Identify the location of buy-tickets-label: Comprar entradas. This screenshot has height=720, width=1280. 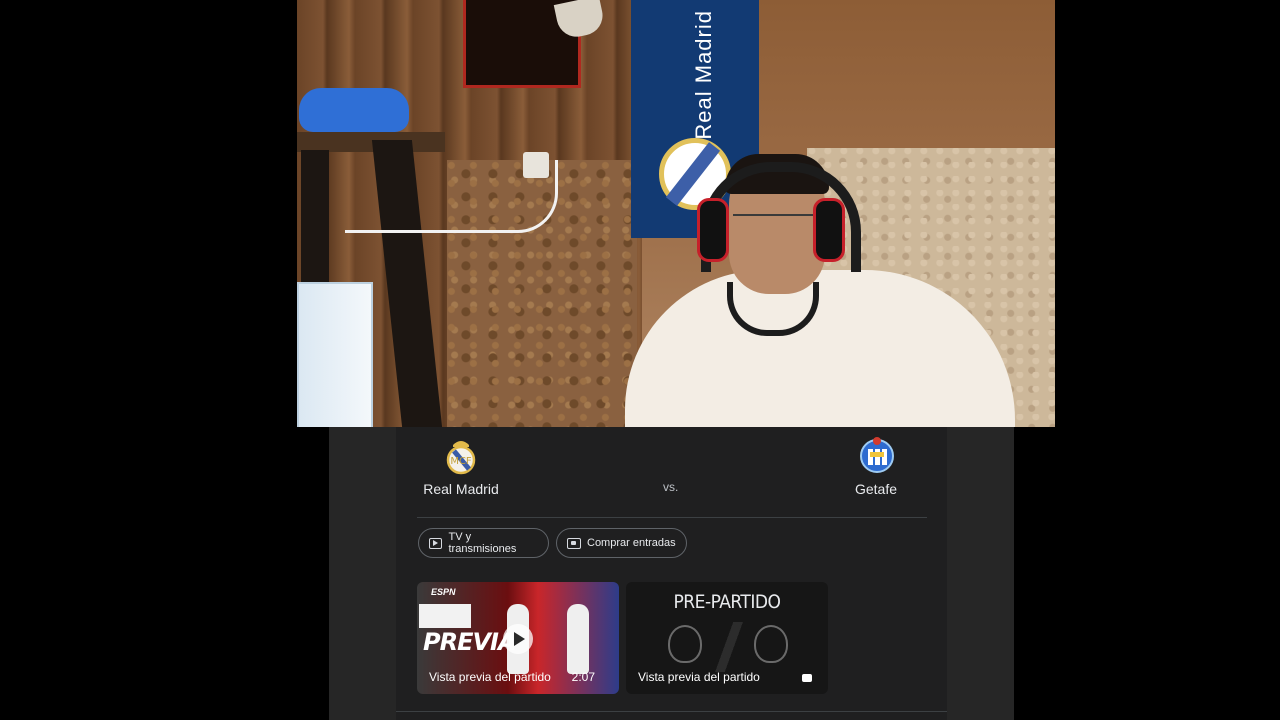
(631, 543).